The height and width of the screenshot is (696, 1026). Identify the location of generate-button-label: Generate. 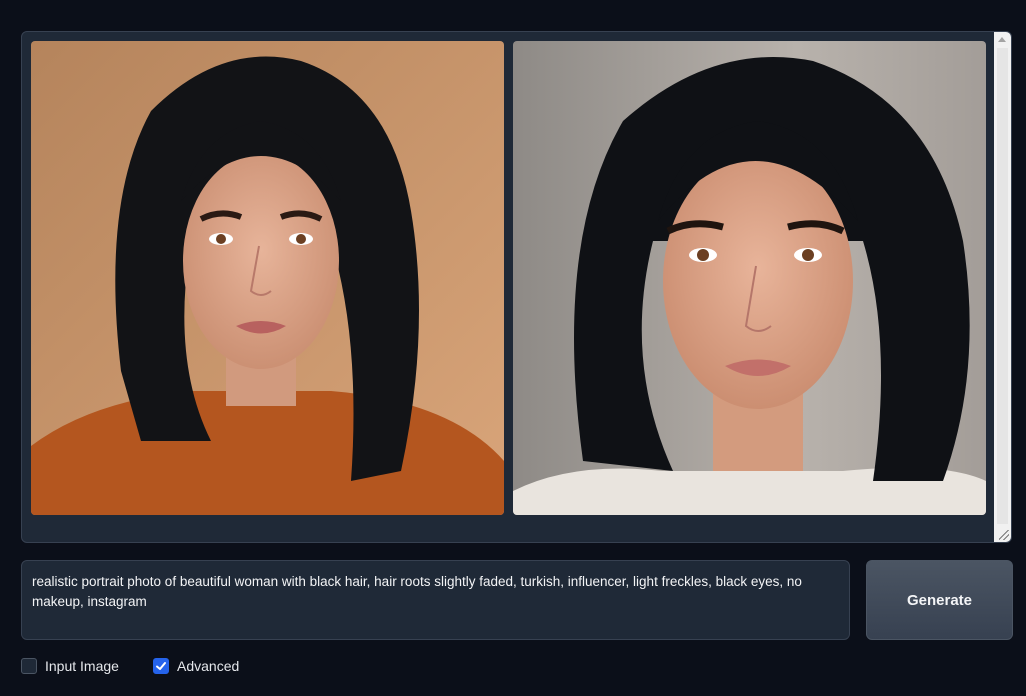
(939, 600).